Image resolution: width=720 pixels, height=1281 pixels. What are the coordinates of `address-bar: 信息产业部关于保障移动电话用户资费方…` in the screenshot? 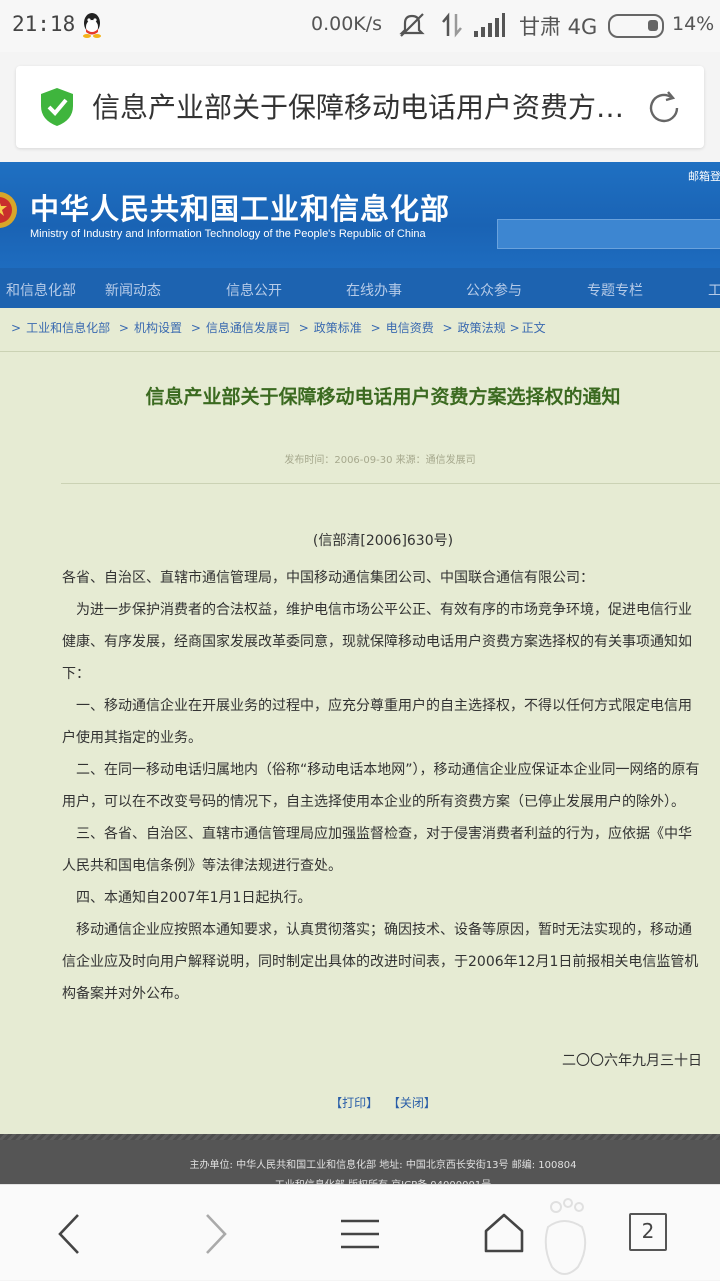 It's located at (360, 107).